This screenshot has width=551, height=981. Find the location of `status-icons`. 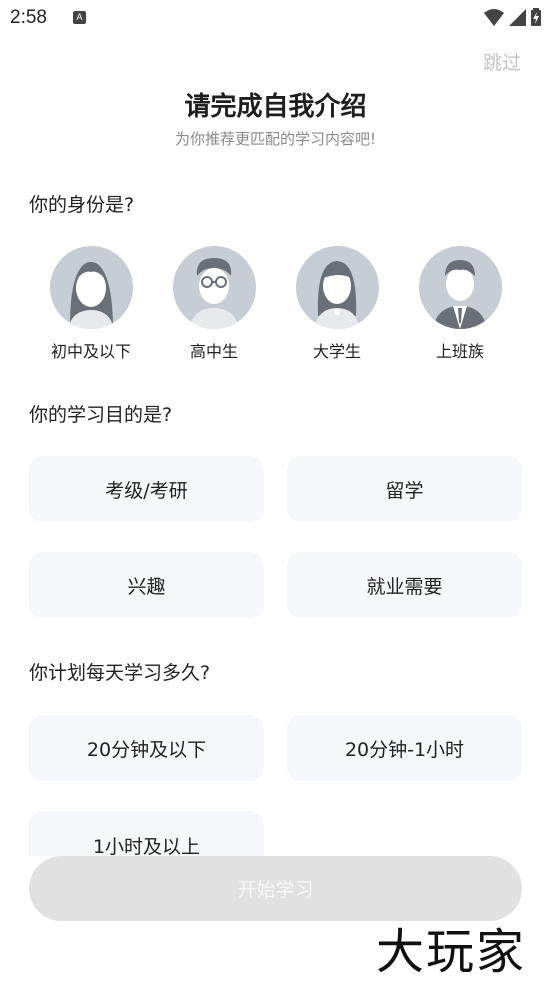

status-icons is located at coordinates (512, 17).